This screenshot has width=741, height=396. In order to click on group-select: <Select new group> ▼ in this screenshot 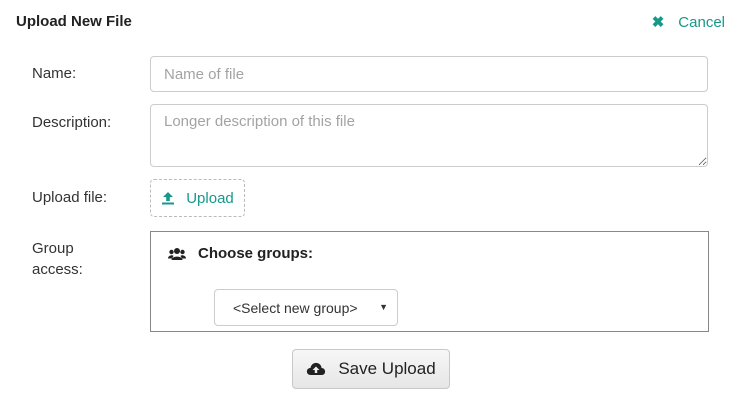, I will do `click(306, 307)`.